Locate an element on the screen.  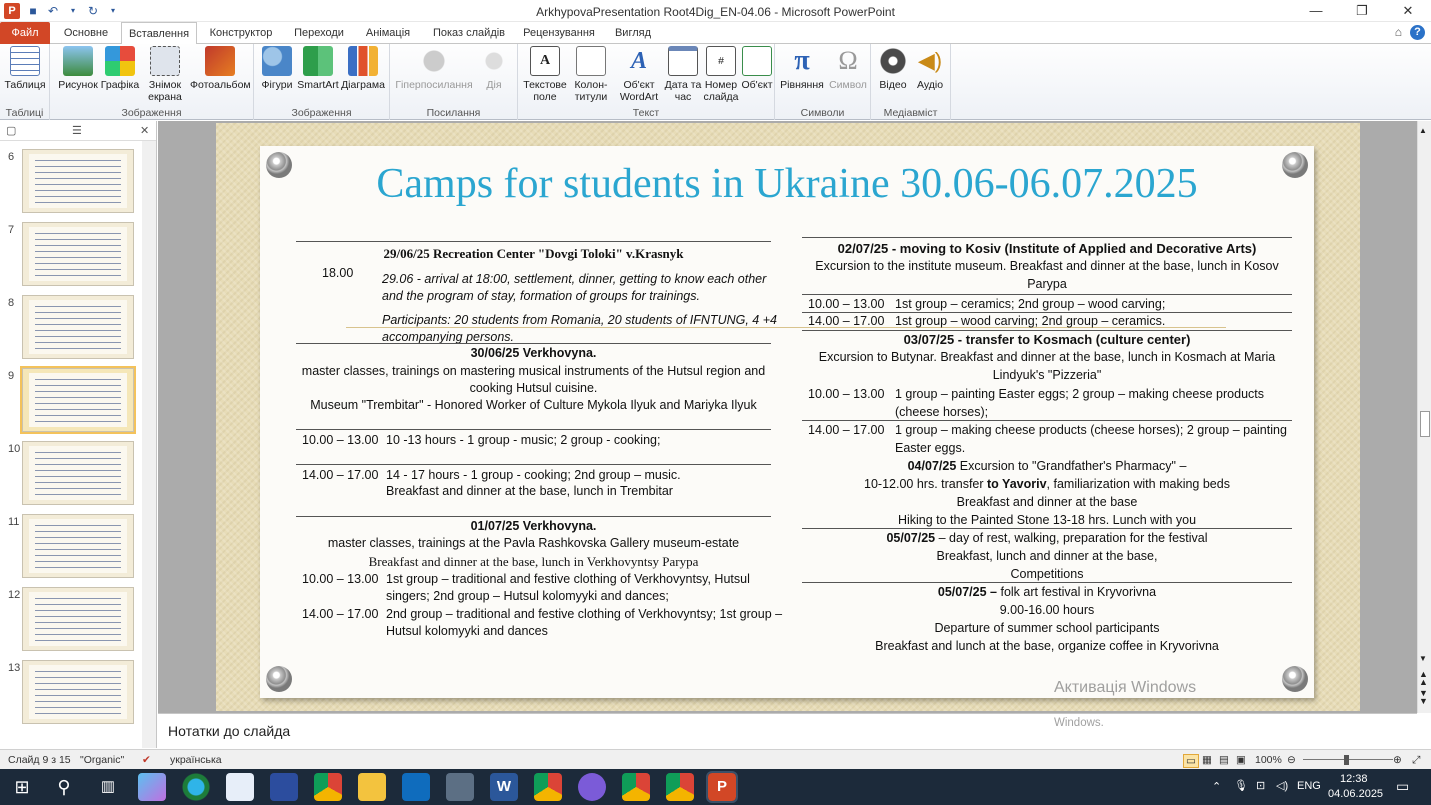
viber-icon is located at coordinates (592, 787).